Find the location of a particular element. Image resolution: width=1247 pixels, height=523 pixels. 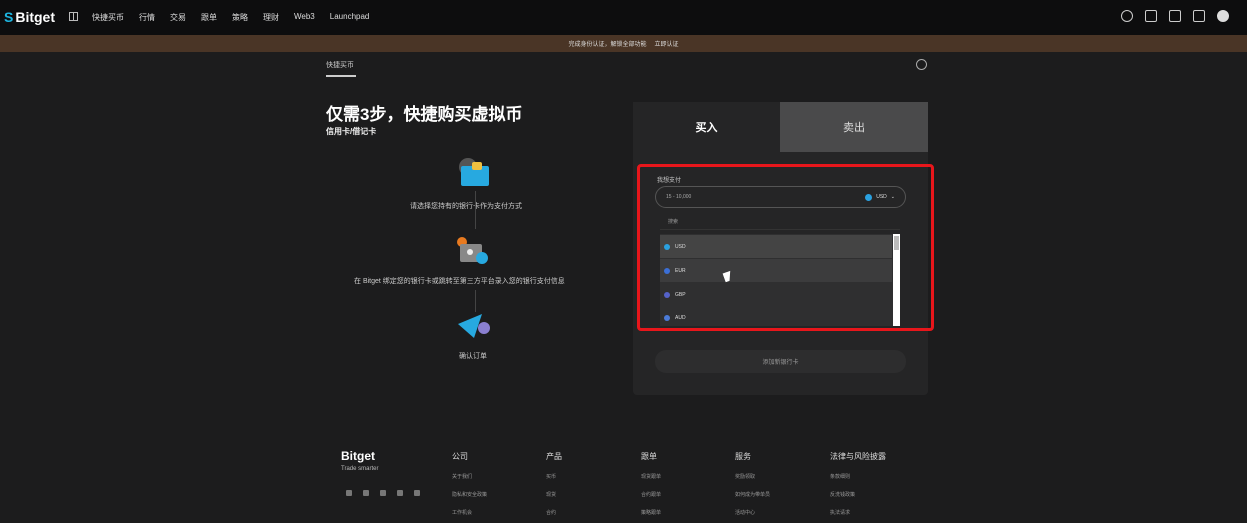

verification-banner: 完成身份认证，解锁全部功能 立即认证 is located at coordinates (623, 43).